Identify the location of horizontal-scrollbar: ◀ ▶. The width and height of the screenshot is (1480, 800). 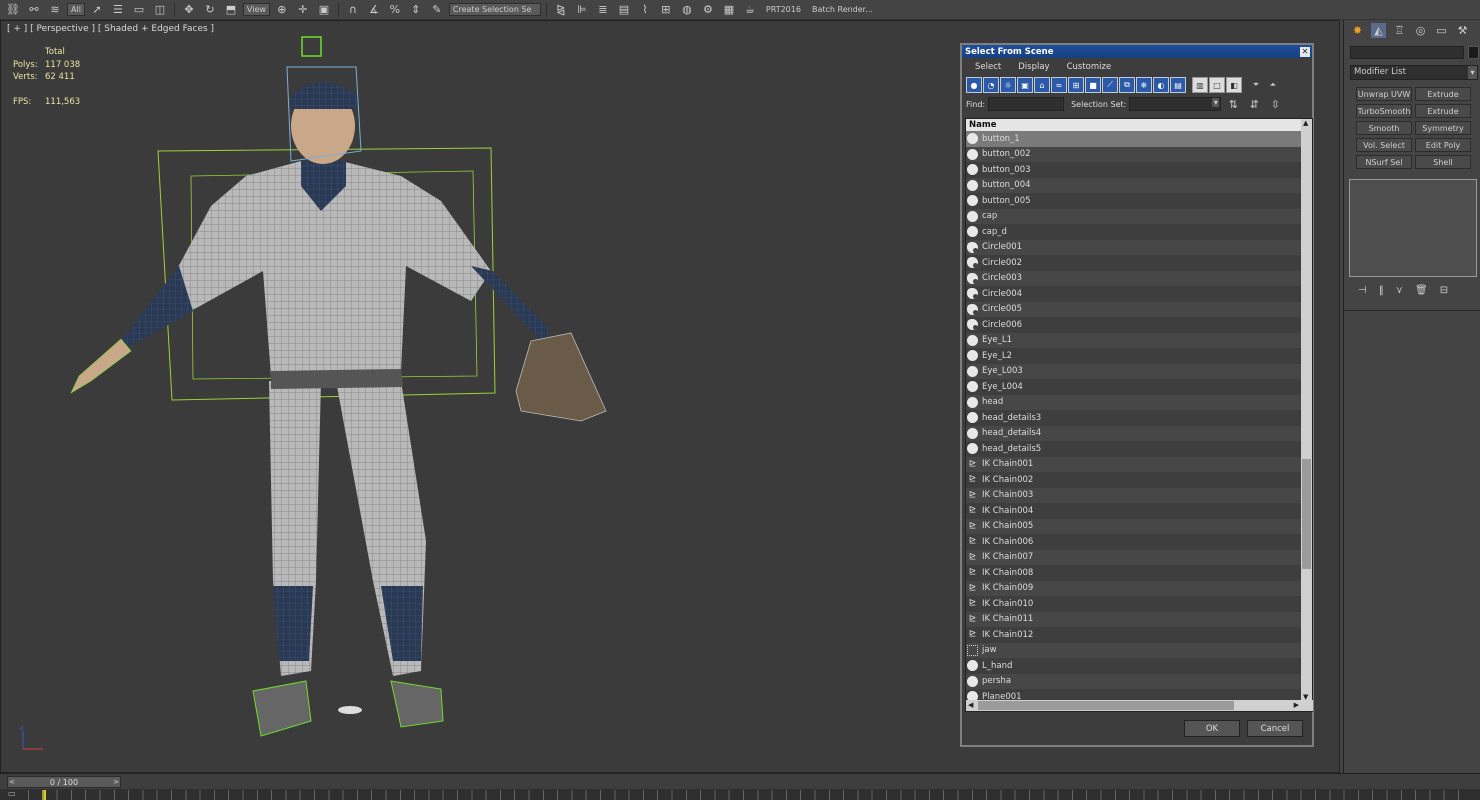
(1139, 705).